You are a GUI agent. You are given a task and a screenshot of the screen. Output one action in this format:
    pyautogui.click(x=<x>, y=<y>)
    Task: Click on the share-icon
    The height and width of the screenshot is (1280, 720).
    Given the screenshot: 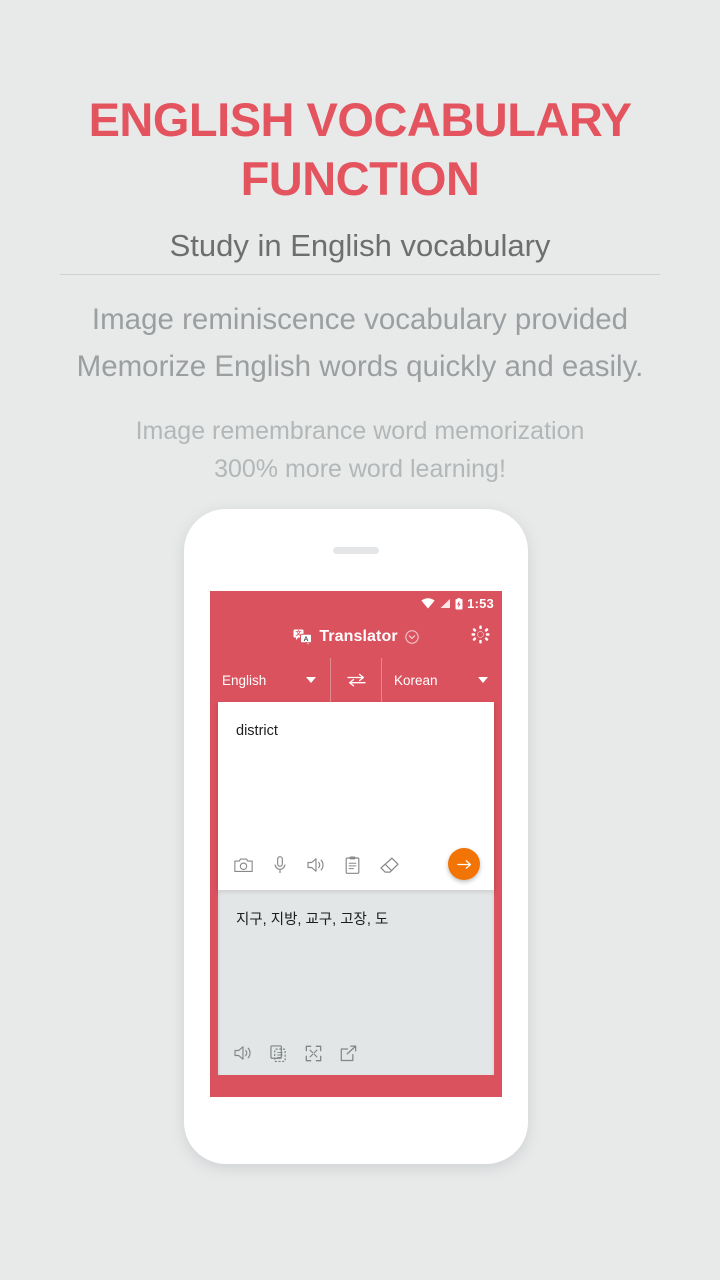 What is the action you would take?
    pyautogui.click(x=348, y=1053)
    